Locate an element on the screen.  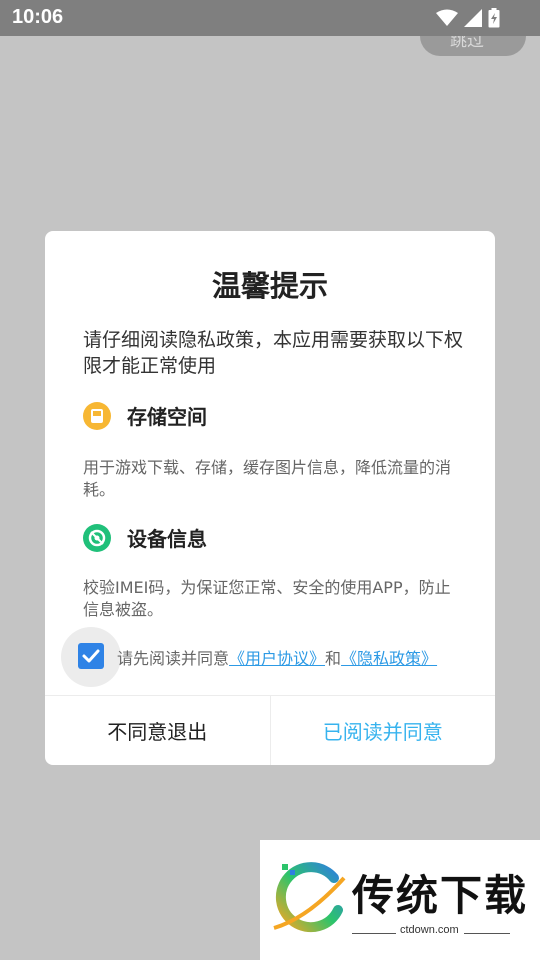
device-info-icon is located at coordinates (97, 537).